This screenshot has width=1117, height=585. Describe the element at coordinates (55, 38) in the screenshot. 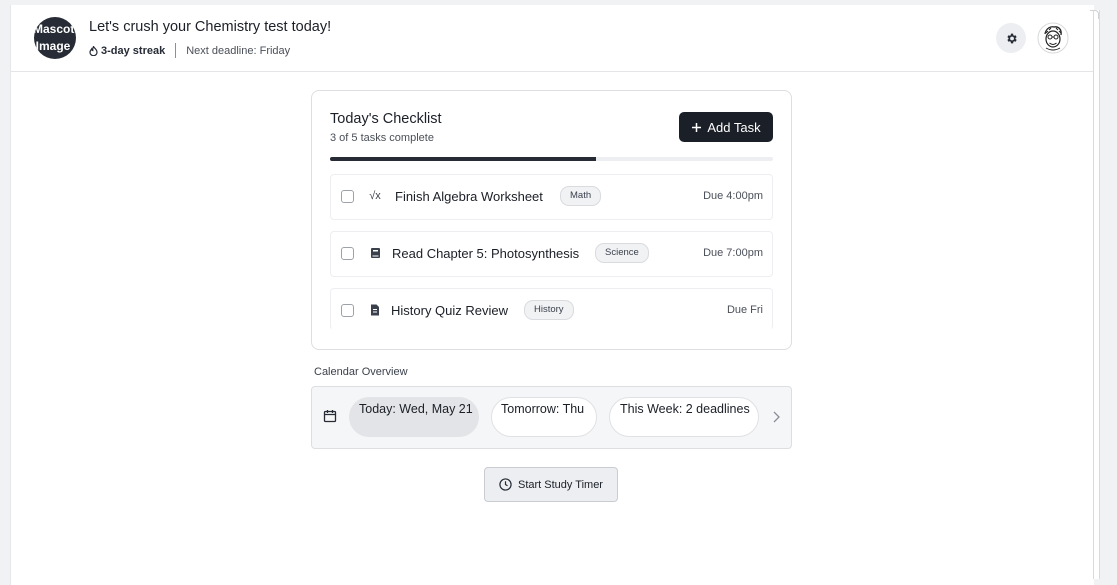

I see `mascot-image: Mascot Image` at that location.